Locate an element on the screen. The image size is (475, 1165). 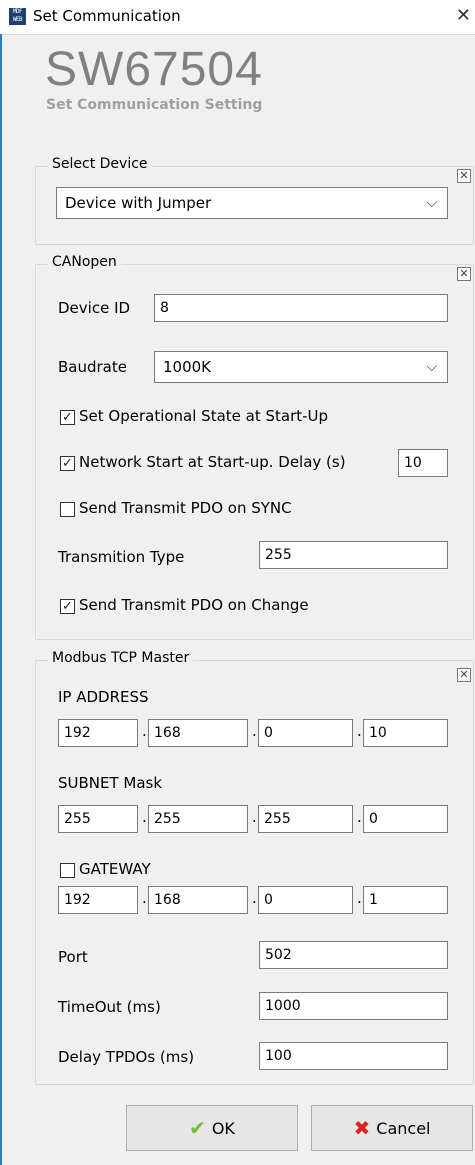
select-device-group: Select Device ✕ Device with Jumper ⌵ is located at coordinates (254, 200).